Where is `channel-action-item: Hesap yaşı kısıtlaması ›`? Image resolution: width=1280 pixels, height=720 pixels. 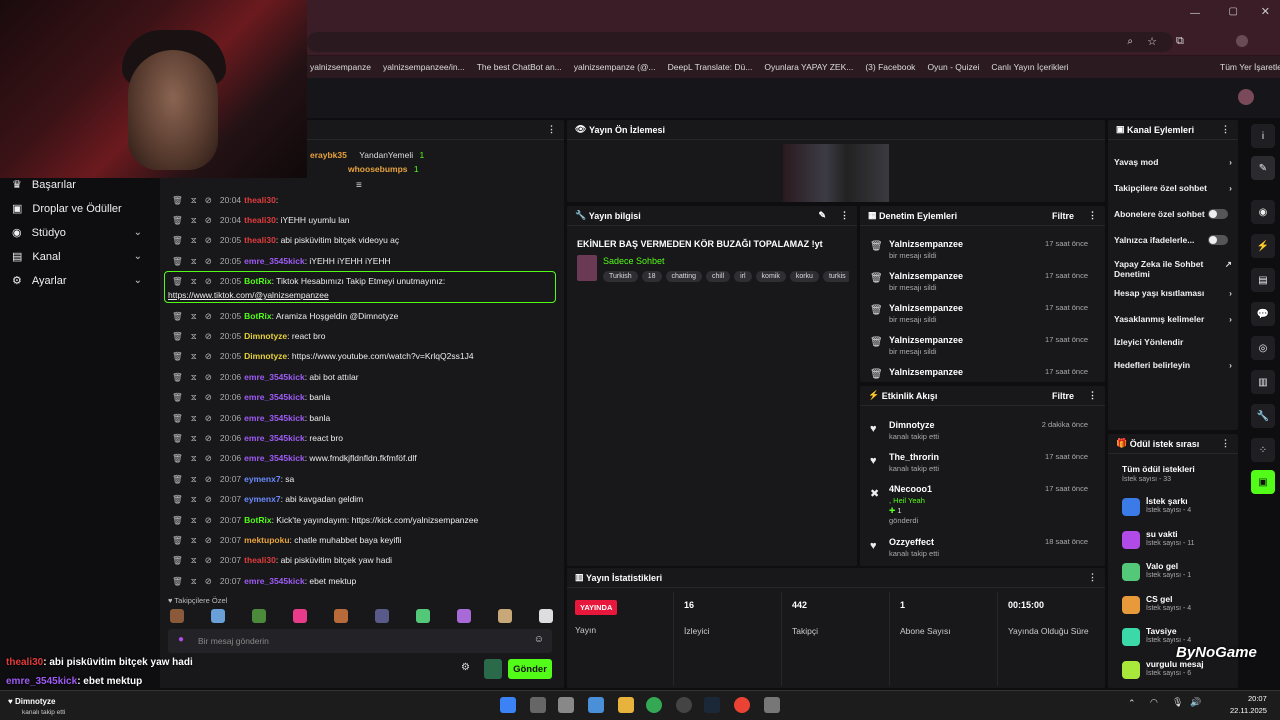
channel-action-item: Hesap yaşı kısıtlaması › is located at coordinates (1174, 293).